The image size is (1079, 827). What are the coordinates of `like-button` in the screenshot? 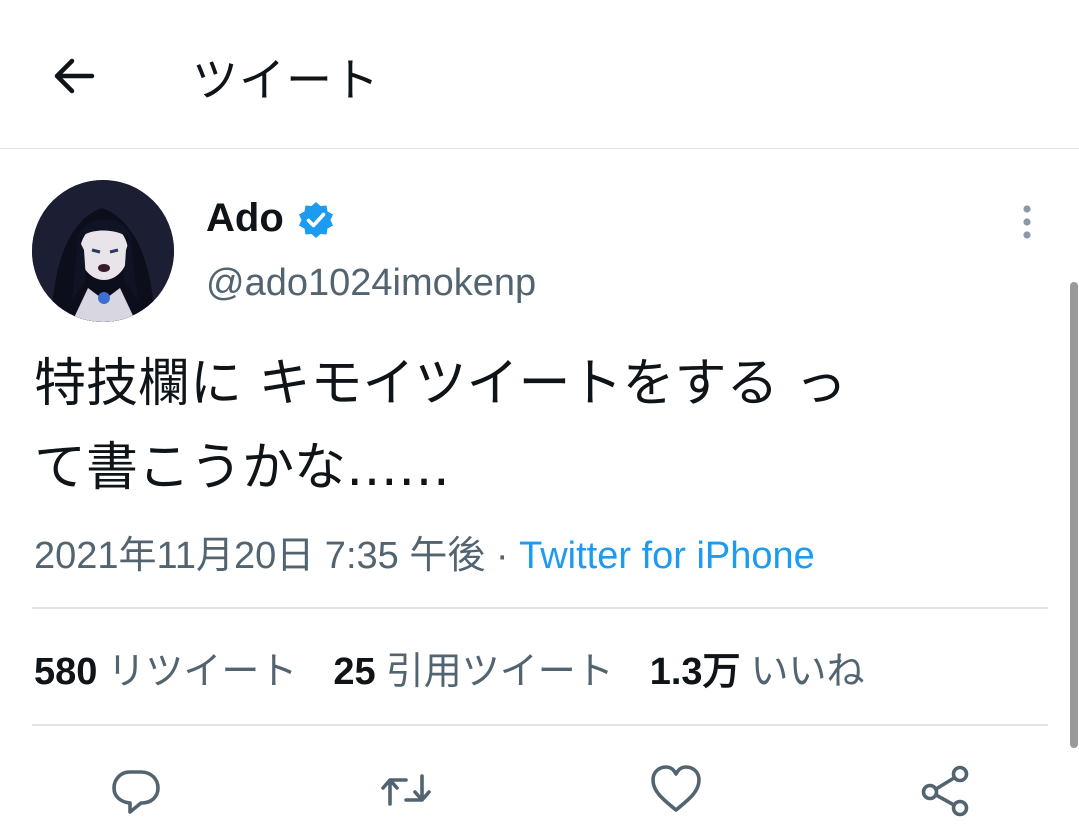 It's located at (676, 790).